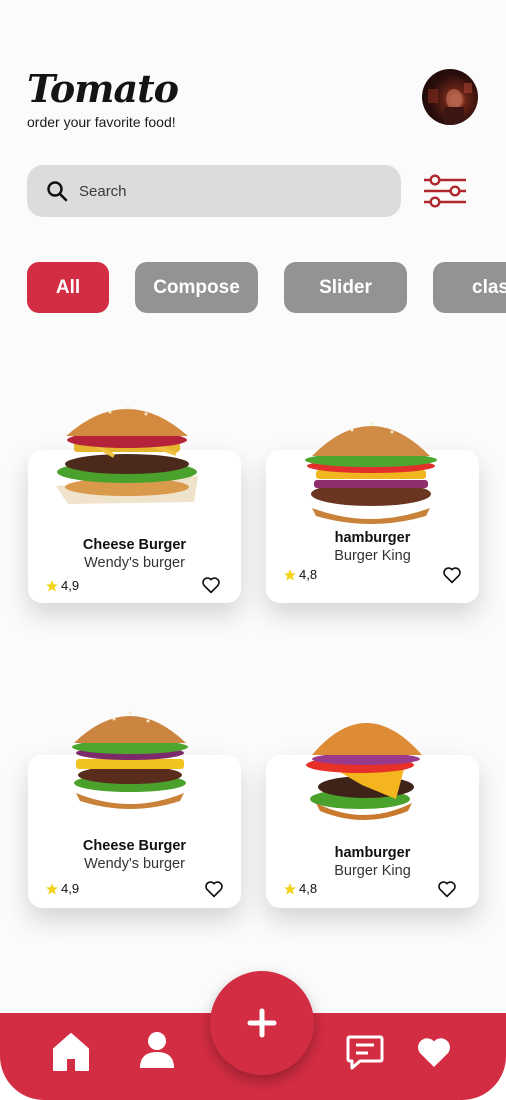 The width and height of the screenshot is (506, 1100). I want to click on home-icon, so click(71, 1052).